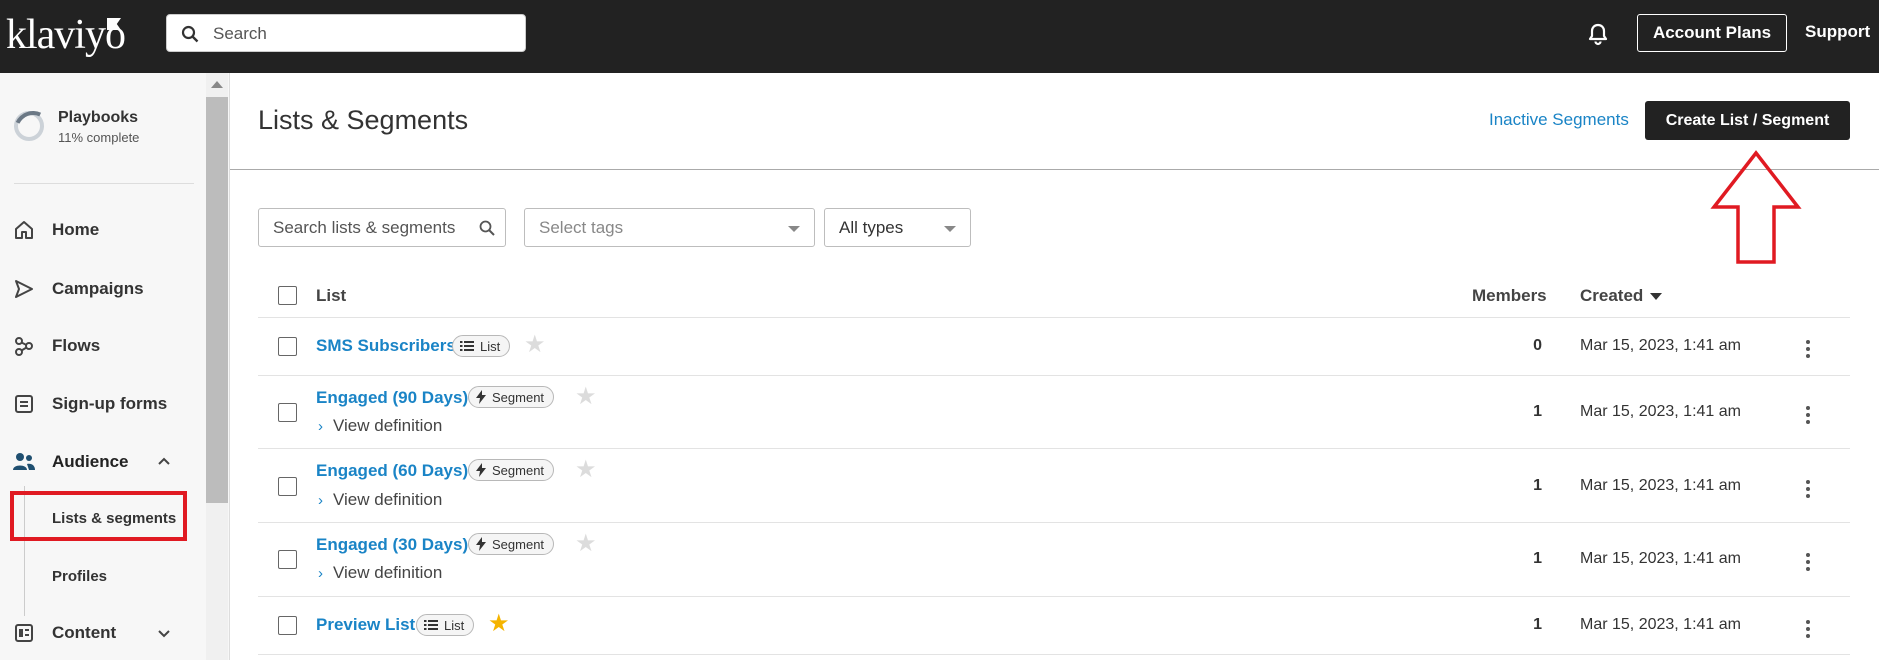  Describe the element at coordinates (939, 36) in the screenshot. I see `top-bar: klaviyo Account Plans Support` at that location.